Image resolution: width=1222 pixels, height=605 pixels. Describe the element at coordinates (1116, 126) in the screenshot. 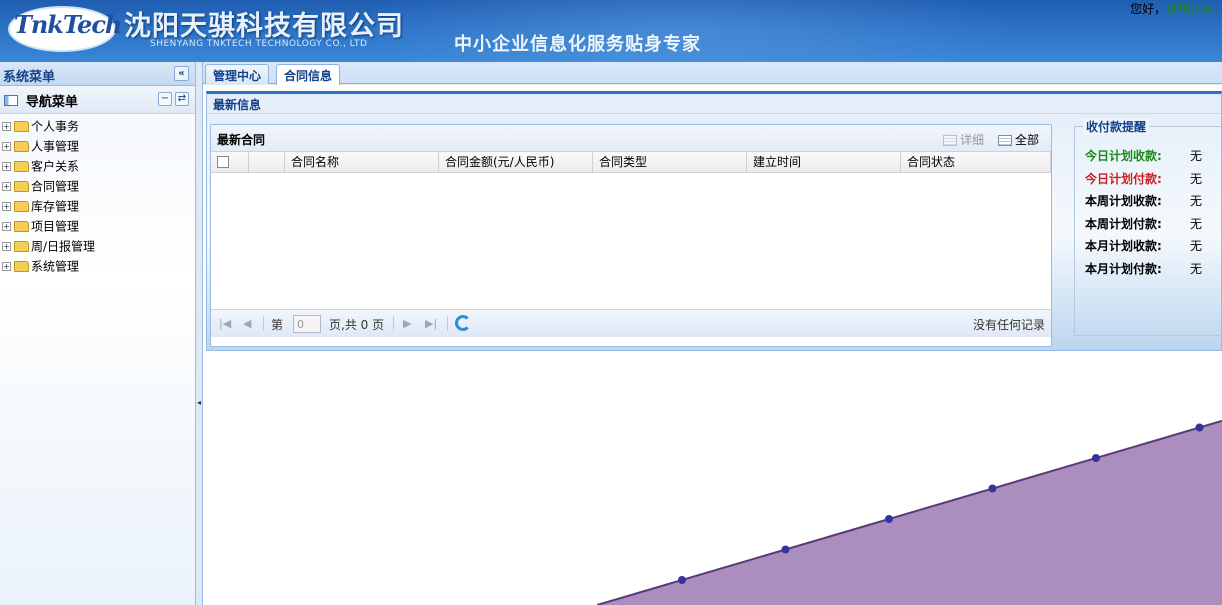

I see `payment-reminder-title: 收付款提醒` at that location.